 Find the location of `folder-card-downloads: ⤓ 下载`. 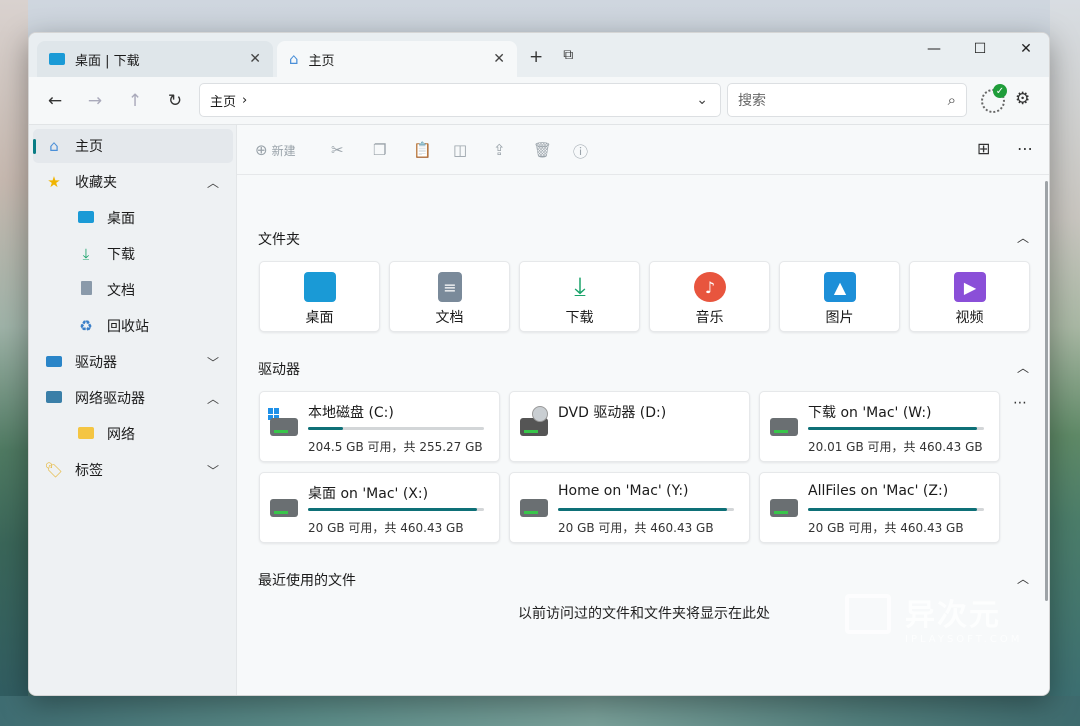

folder-card-downloads: ⤓ 下载 is located at coordinates (579, 296).